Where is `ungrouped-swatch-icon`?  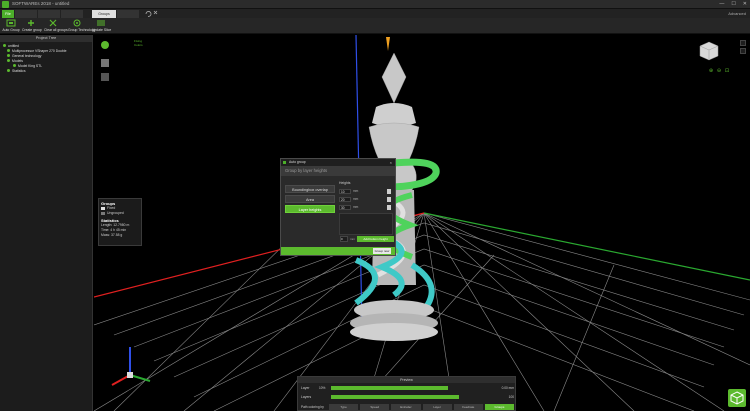 ungrouped-swatch-icon is located at coordinates (103, 213).